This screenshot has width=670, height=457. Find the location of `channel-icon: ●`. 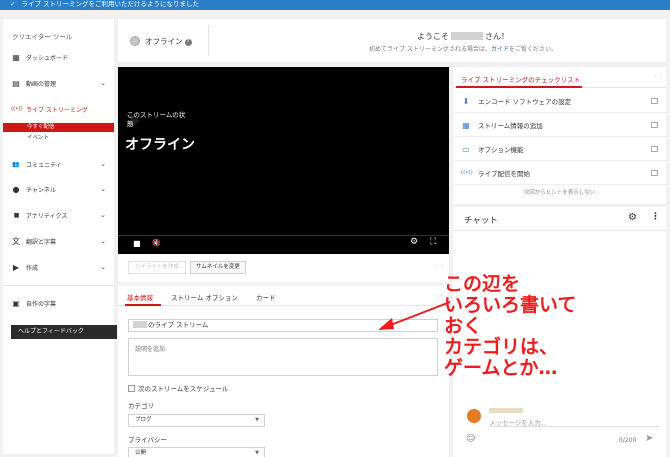

channel-icon: ● is located at coordinates (16, 189).